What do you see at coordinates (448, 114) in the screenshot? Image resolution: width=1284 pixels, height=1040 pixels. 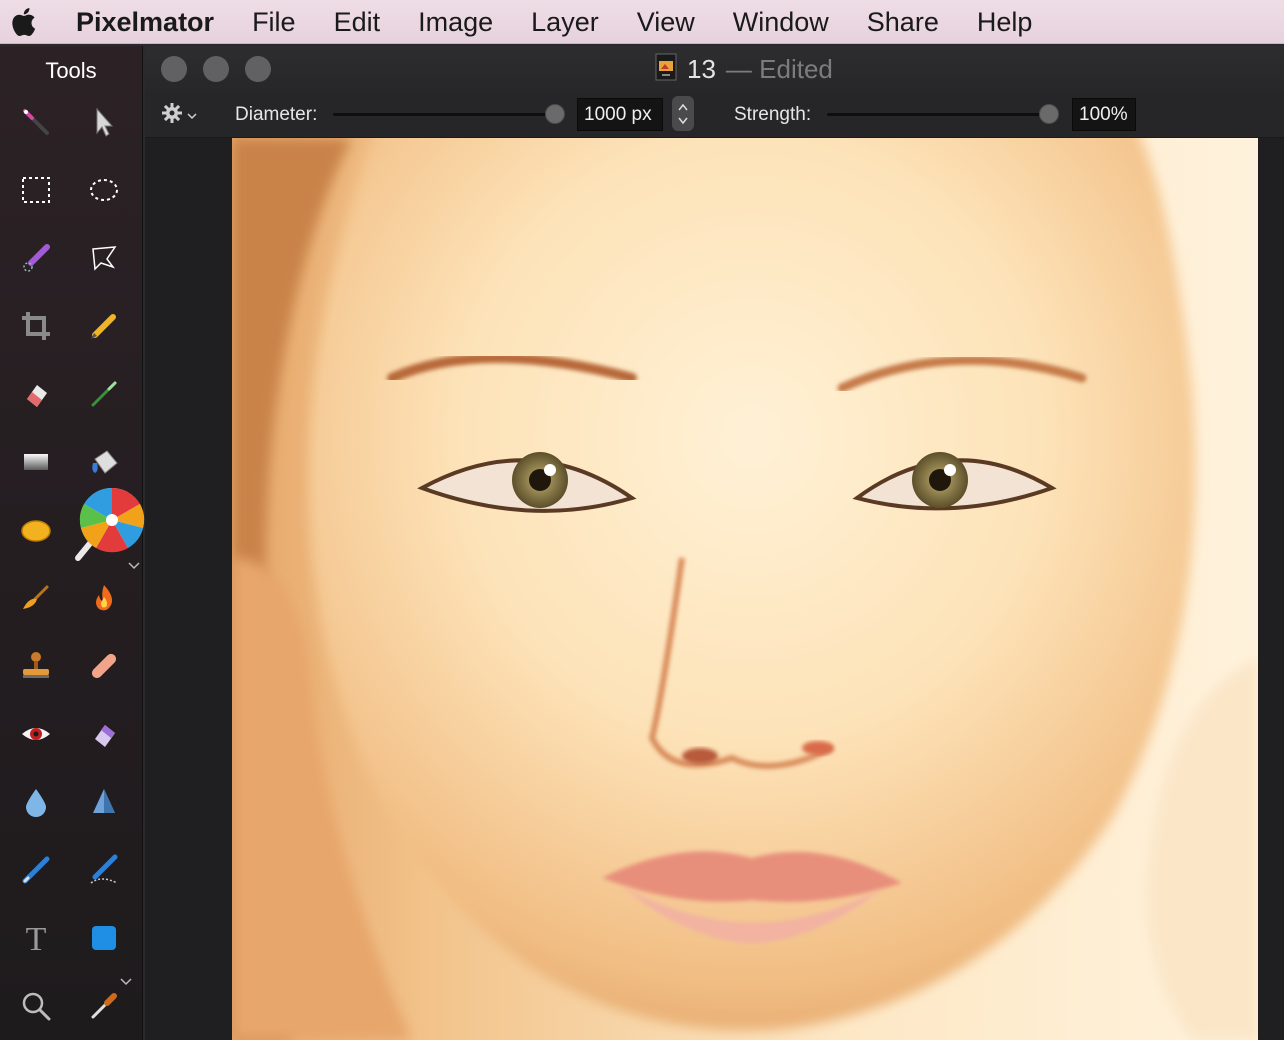 I see `diameter-slider-track` at bounding box center [448, 114].